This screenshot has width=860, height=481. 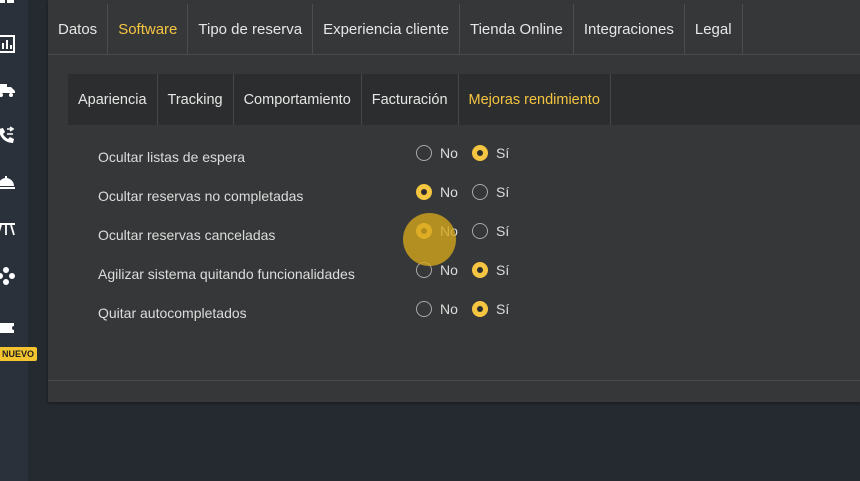 I want to click on table-icon, so click(x=8, y=228).